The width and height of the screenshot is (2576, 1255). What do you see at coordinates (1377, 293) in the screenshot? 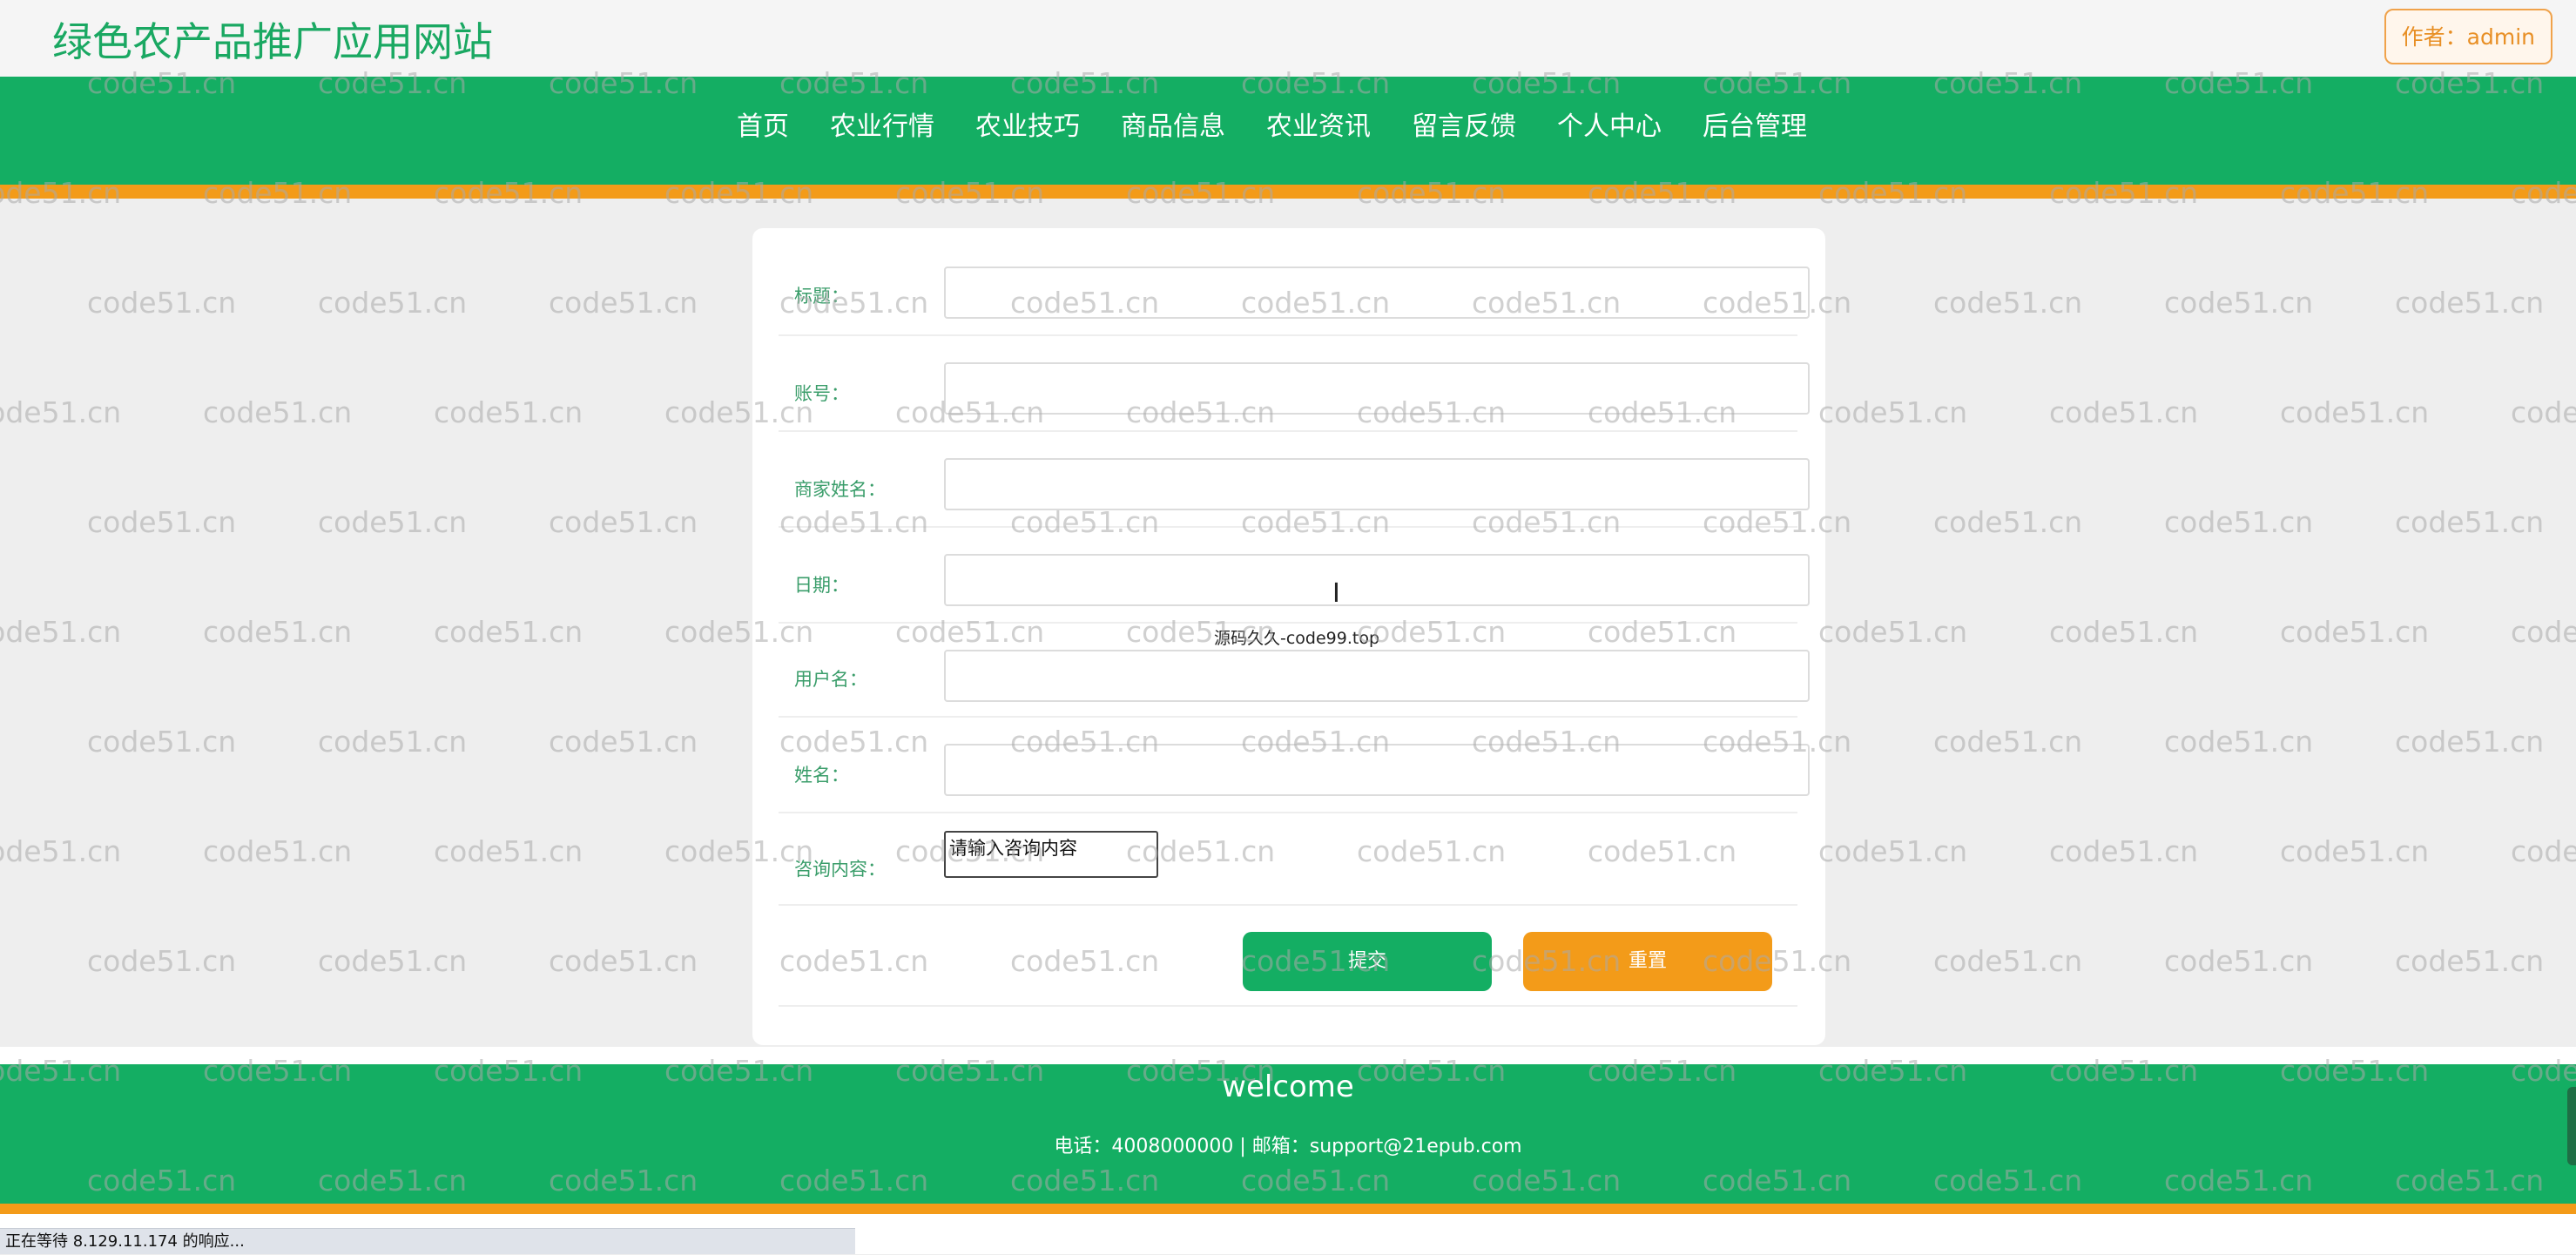
I see `title-input` at bounding box center [1377, 293].